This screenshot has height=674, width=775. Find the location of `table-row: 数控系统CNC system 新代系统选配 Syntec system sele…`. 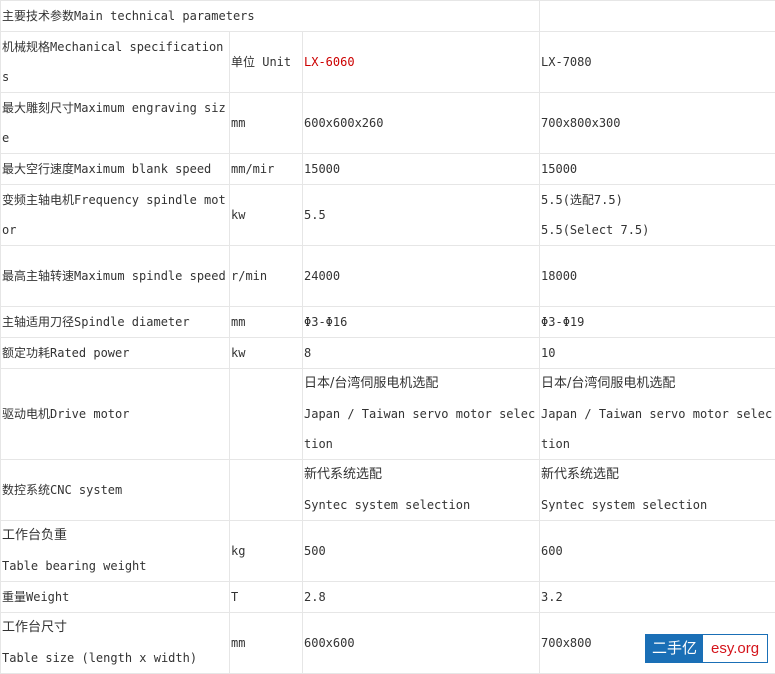

table-row: 数控系统CNC system 新代系统选配 Syntec system sele… is located at coordinates (388, 490).